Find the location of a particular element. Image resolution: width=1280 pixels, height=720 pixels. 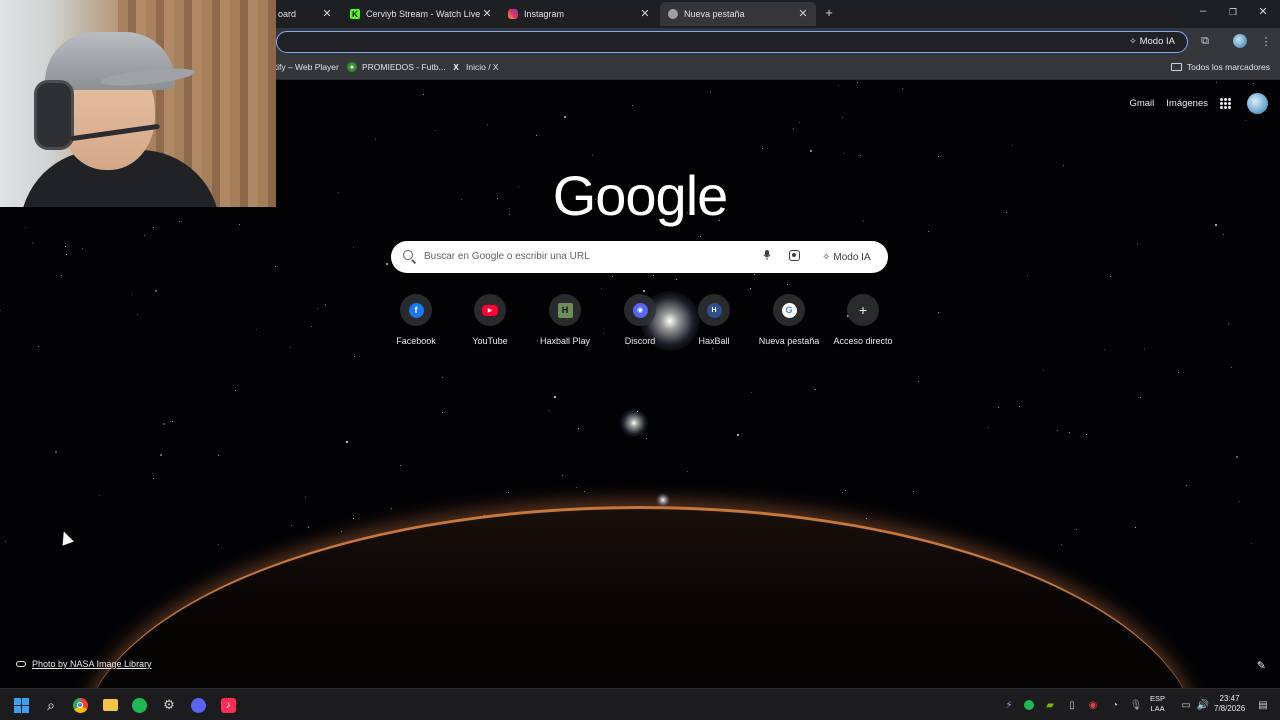

restore-icon: ❐ is located at coordinates (1233, 12).